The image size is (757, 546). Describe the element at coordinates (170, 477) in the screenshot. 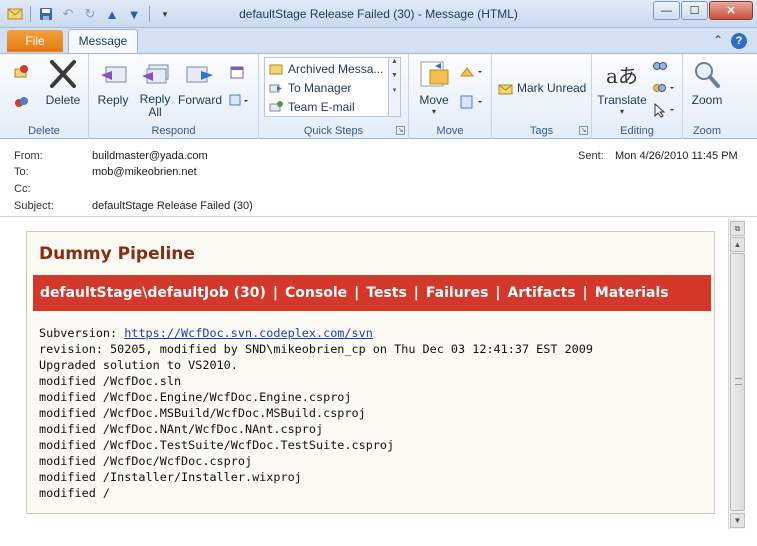

I see `modified-file-line: modified /Installer/Installer.wixproj` at that location.